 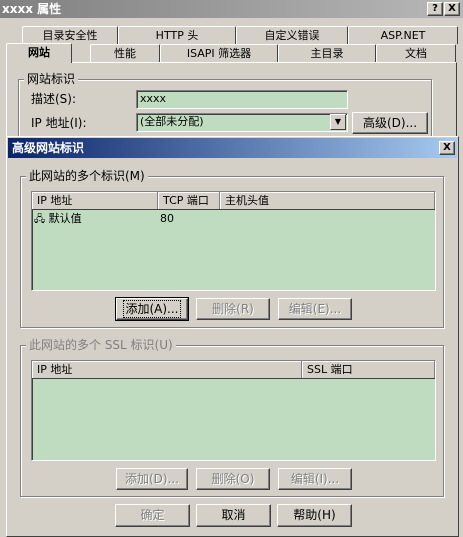 What do you see at coordinates (231, 9) in the screenshot?
I see `properties-title-bar: xxxx 属性` at bounding box center [231, 9].